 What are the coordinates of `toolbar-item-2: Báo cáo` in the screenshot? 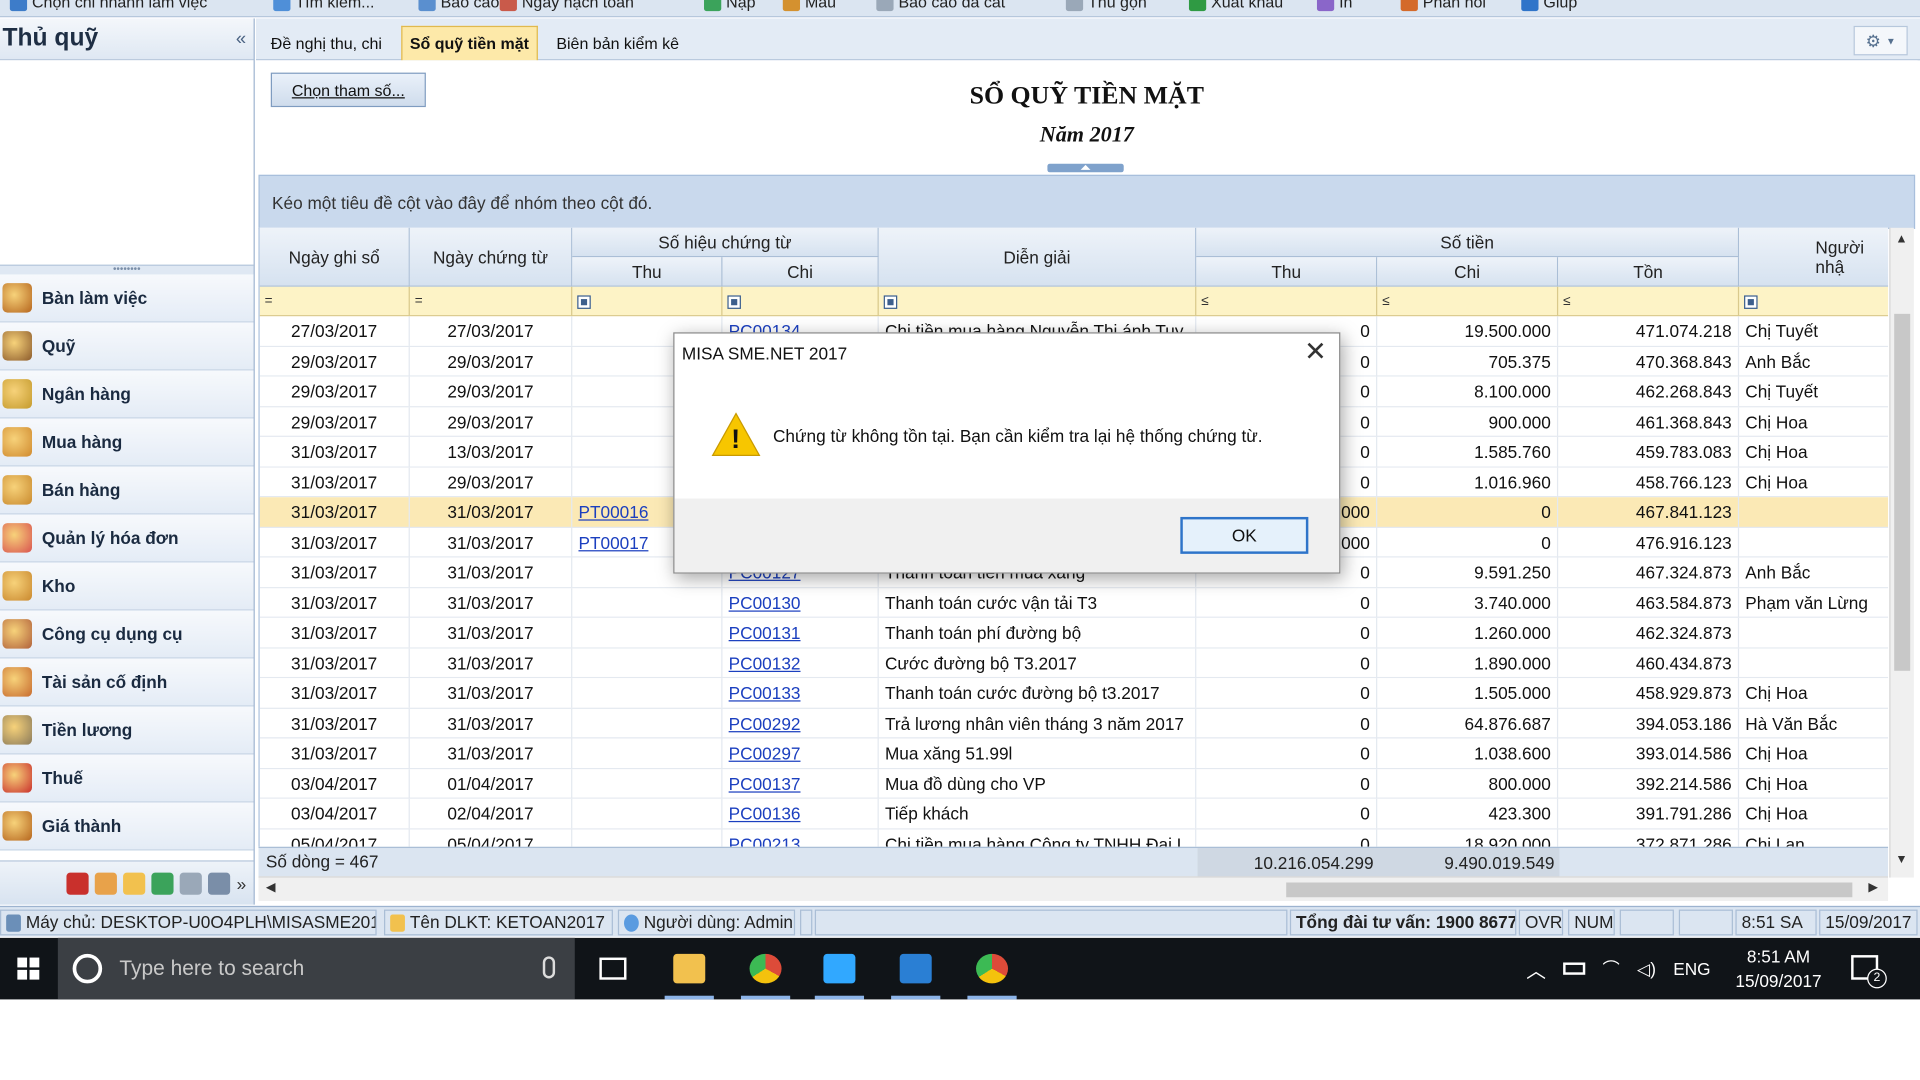 It's located at (458, 5).